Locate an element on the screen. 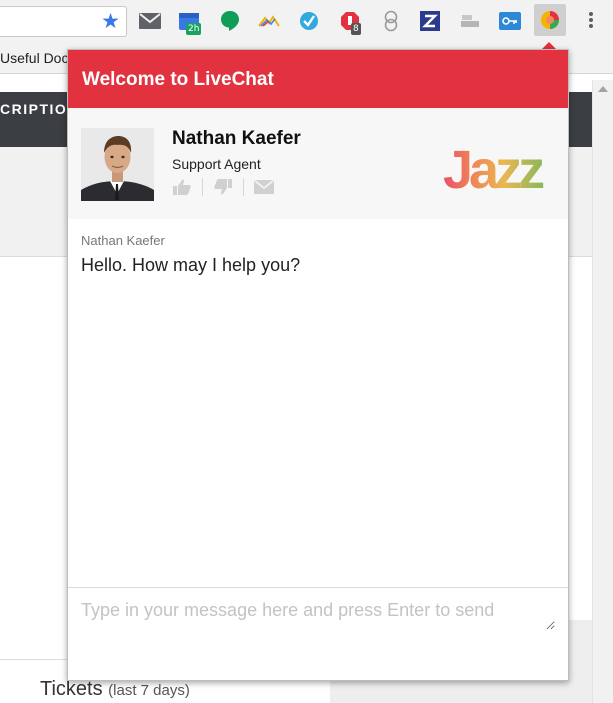  rainbow-arc-extension-icon is located at coordinates (269, 21).